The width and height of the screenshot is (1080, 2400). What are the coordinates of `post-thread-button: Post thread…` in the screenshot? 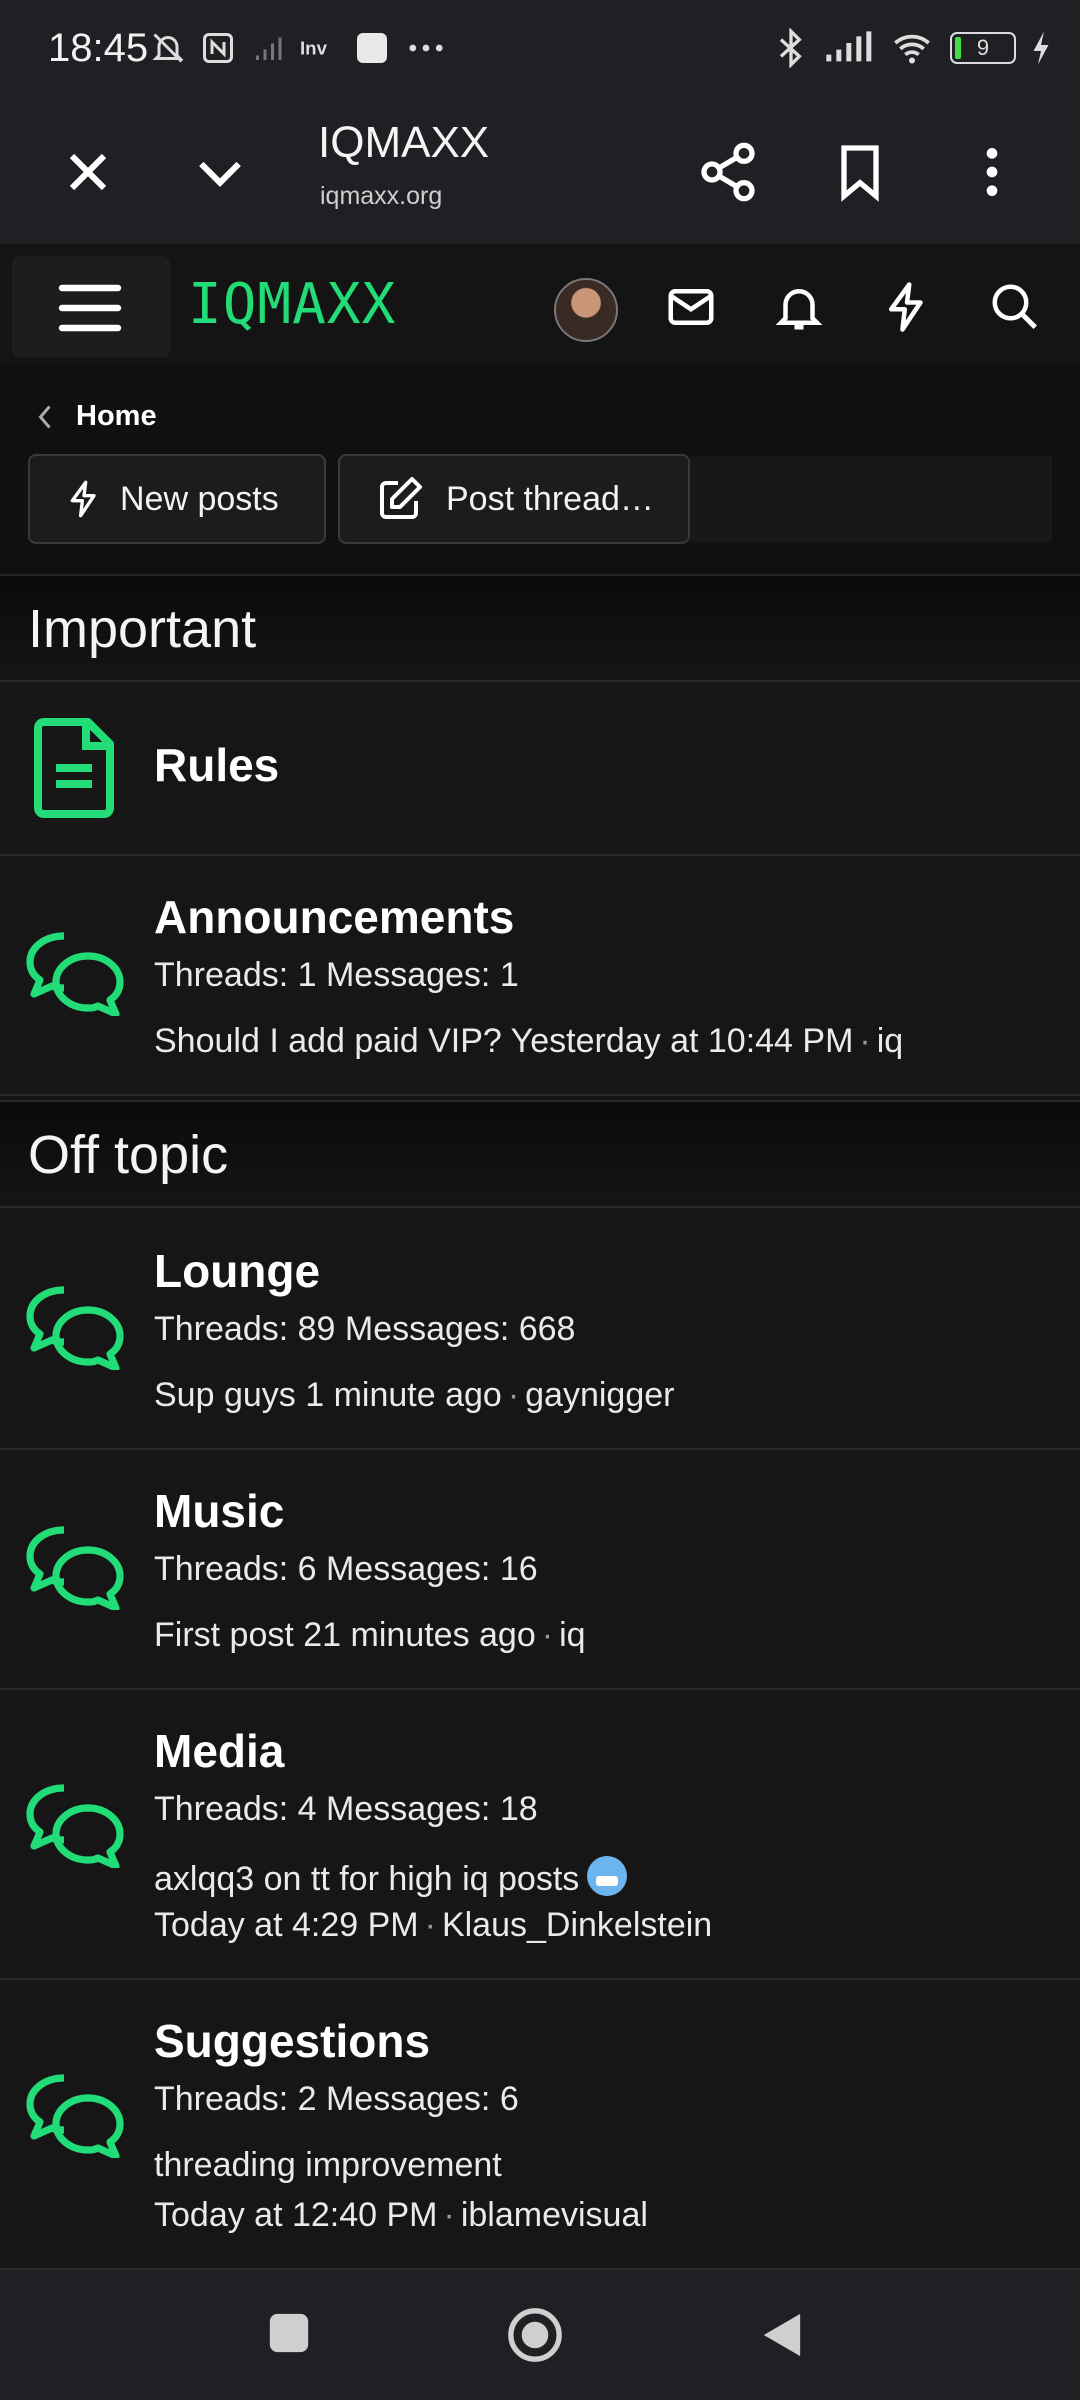 It's located at (514, 499).